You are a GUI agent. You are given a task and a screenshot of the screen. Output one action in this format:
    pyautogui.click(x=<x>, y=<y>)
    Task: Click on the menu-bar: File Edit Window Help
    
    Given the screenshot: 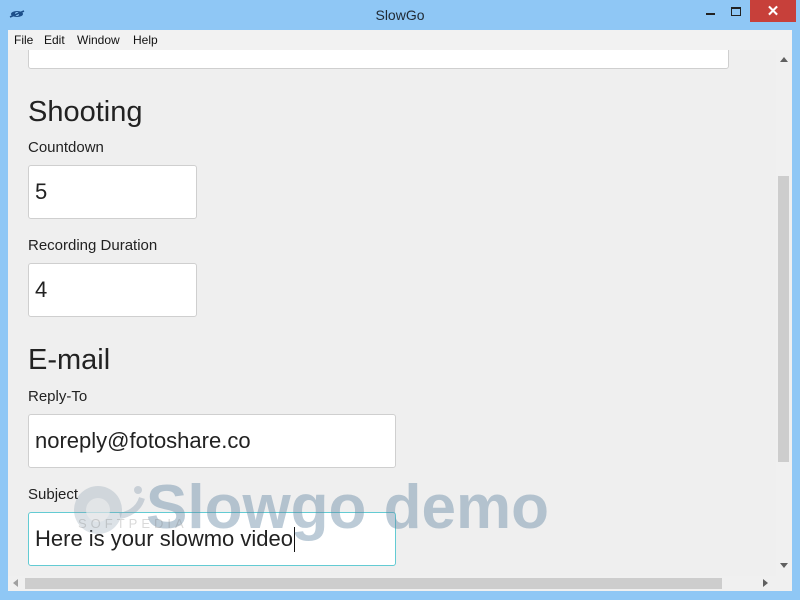 What is the action you would take?
    pyautogui.click(x=400, y=40)
    